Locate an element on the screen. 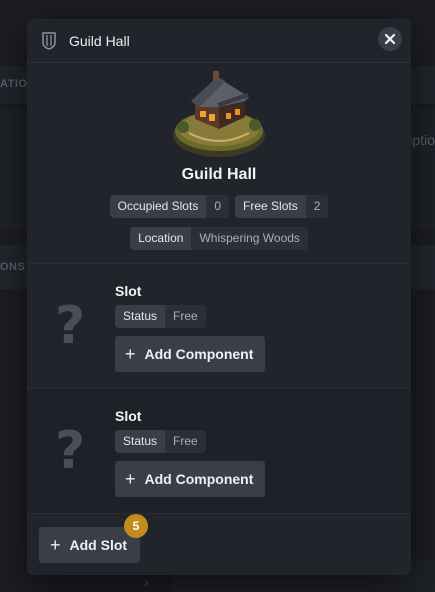 This screenshot has width=435, height=592. add-slot-label: Add Slot is located at coordinates (98, 545).